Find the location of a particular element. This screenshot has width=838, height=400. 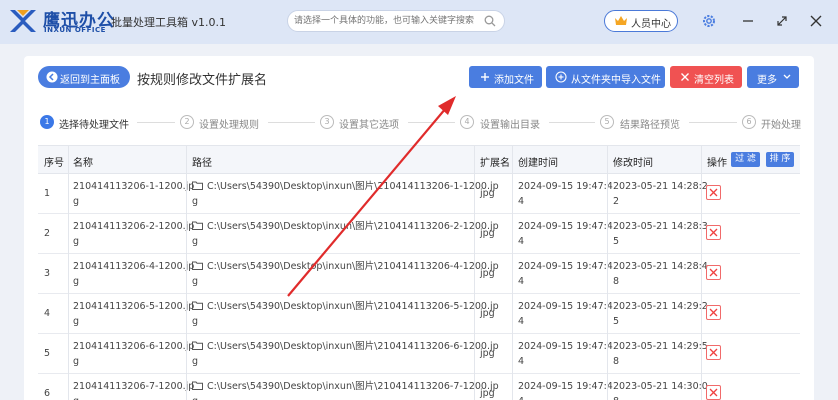

back-button: 返回到主面板 is located at coordinates (84, 77).